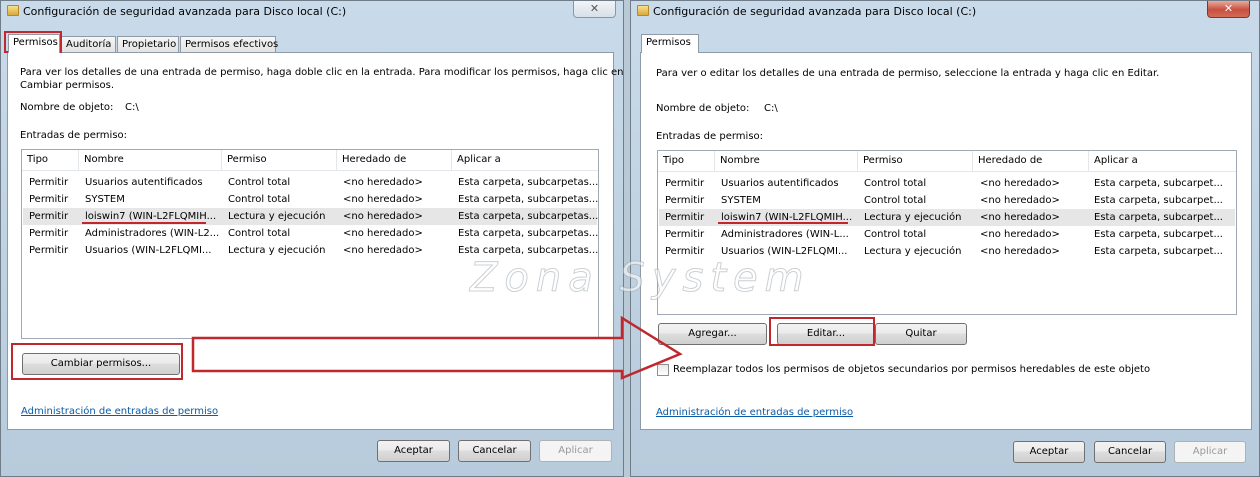 The width and height of the screenshot is (1260, 477). What do you see at coordinates (148, 44) in the screenshot?
I see `tab-propietario: Propietario` at bounding box center [148, 44].